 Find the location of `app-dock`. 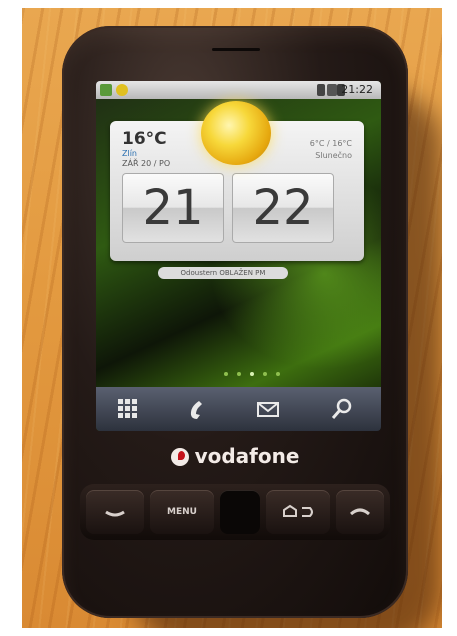

app-dock is located at coordinates (238, 409).